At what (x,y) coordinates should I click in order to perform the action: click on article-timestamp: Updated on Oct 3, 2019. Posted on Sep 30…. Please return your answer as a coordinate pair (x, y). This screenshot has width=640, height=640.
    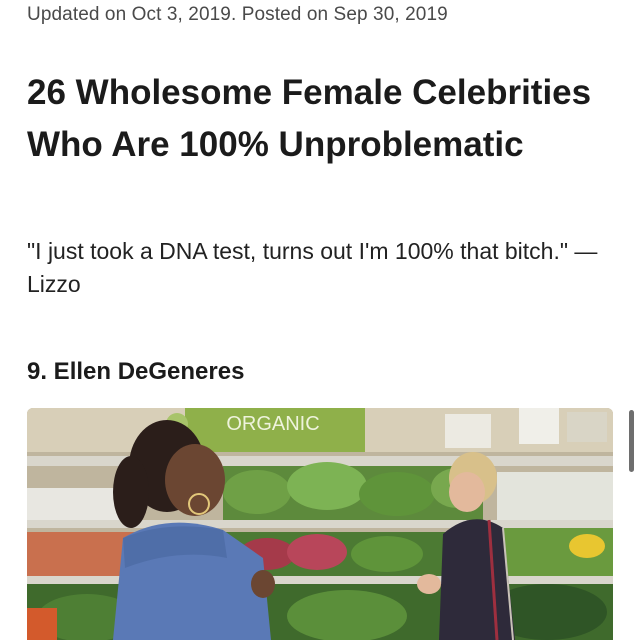
    Looking at the image, I should click on (237, 14).